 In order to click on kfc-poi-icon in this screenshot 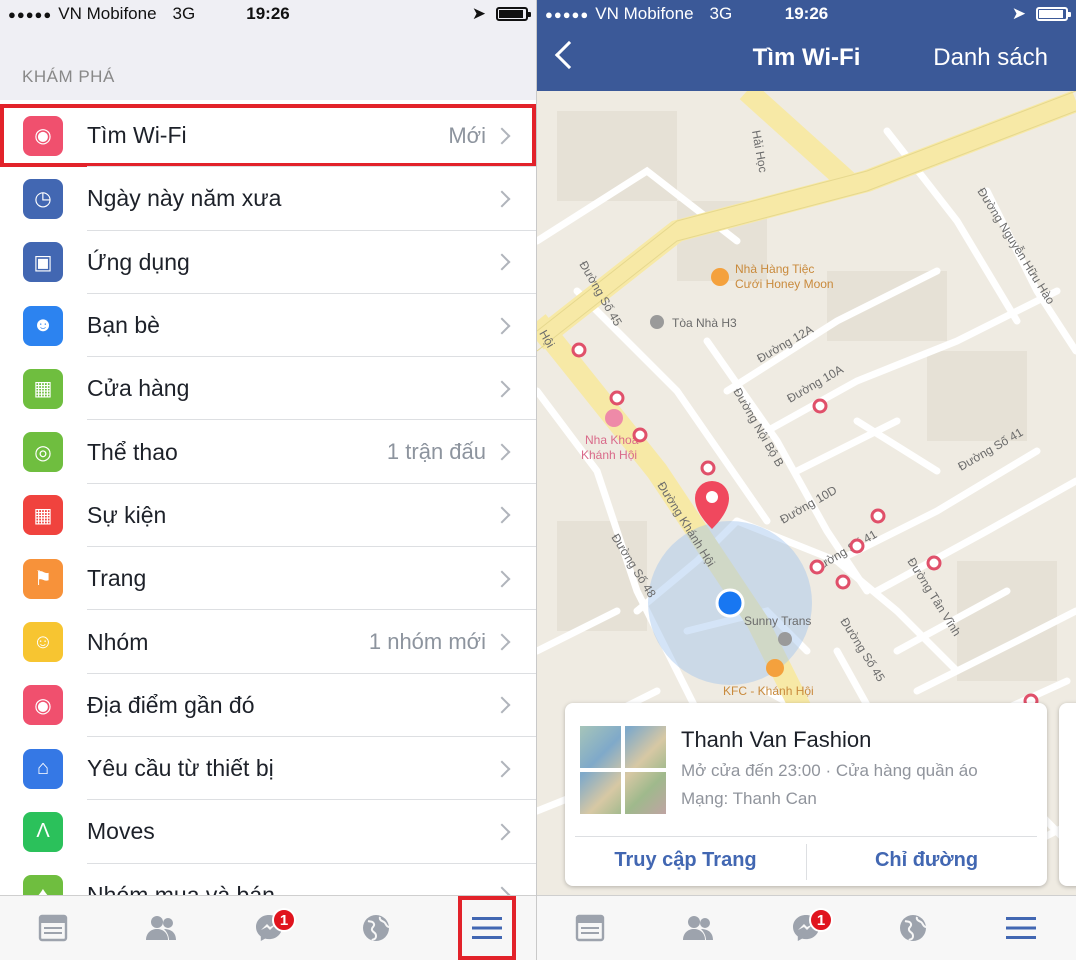, I will do `click(775, 668)`.